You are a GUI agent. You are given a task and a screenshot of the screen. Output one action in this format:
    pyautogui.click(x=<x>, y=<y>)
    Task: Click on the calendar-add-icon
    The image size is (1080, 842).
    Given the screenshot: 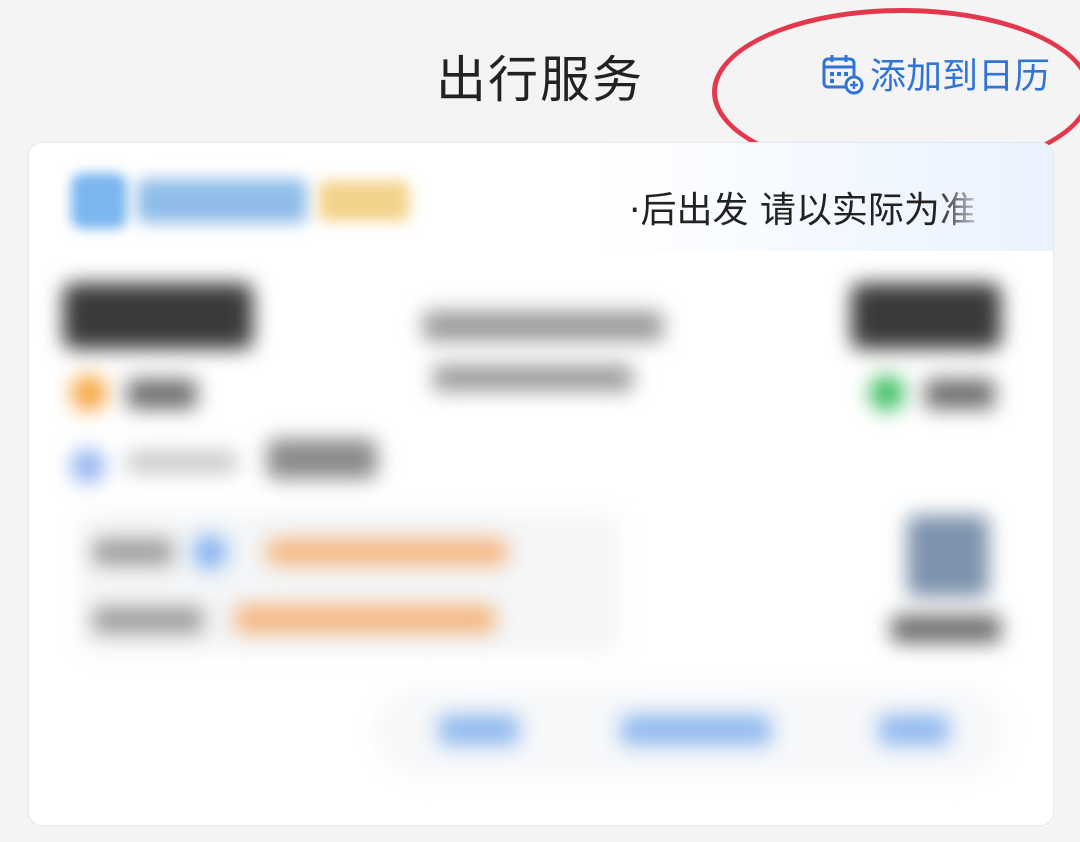 What is the action you would take?
    pyautogui.click(x=843, y=75)
    